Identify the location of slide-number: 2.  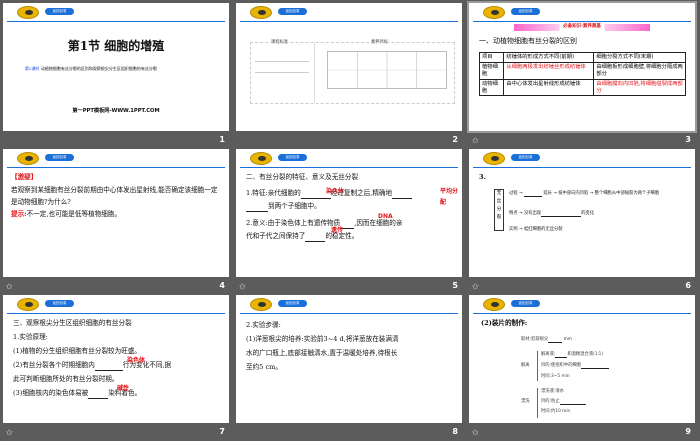
(455, 139).